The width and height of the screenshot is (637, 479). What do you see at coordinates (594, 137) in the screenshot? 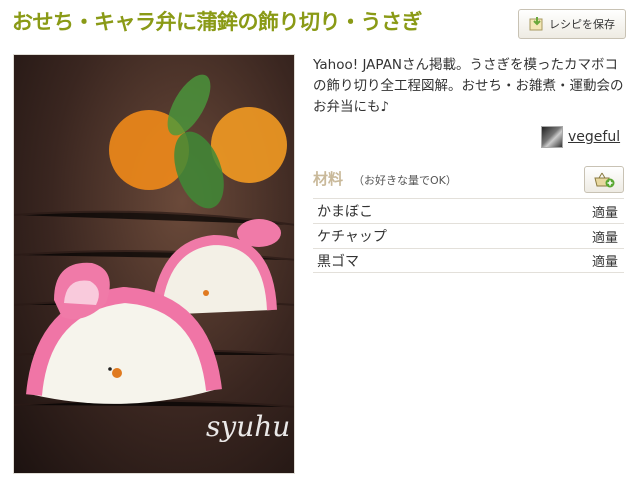
I see `author-link: vegeful` at bounding box center [594, 137].